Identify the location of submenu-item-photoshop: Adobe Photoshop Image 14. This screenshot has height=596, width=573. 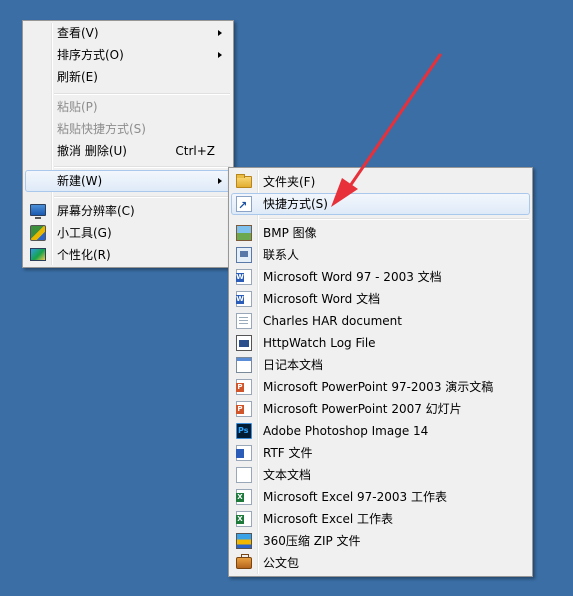
(380, 431).